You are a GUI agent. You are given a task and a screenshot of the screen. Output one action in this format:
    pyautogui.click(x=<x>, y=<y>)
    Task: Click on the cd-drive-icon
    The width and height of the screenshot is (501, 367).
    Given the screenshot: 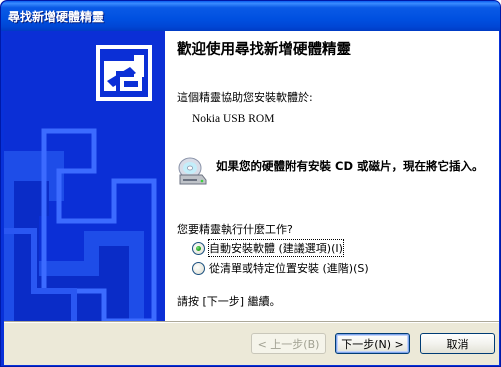 What is the action you would take?
    pyautogui.click(x=192, y=171)
    